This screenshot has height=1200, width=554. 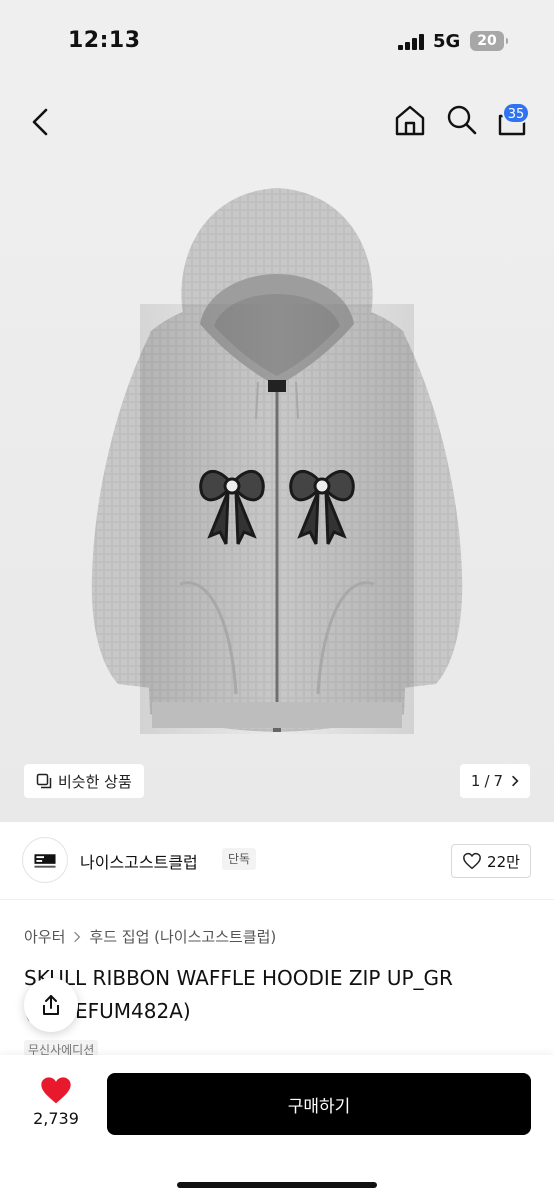 I want to click on back-icon, so click(x=41, y=122).